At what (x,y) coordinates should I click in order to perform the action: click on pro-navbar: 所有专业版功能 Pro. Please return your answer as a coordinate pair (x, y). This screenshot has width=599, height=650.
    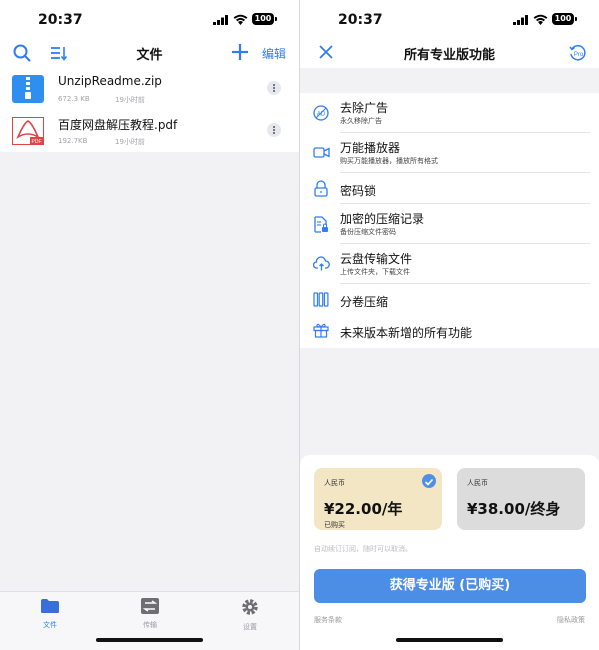
    Looking at the image, I should click on (449, 53).